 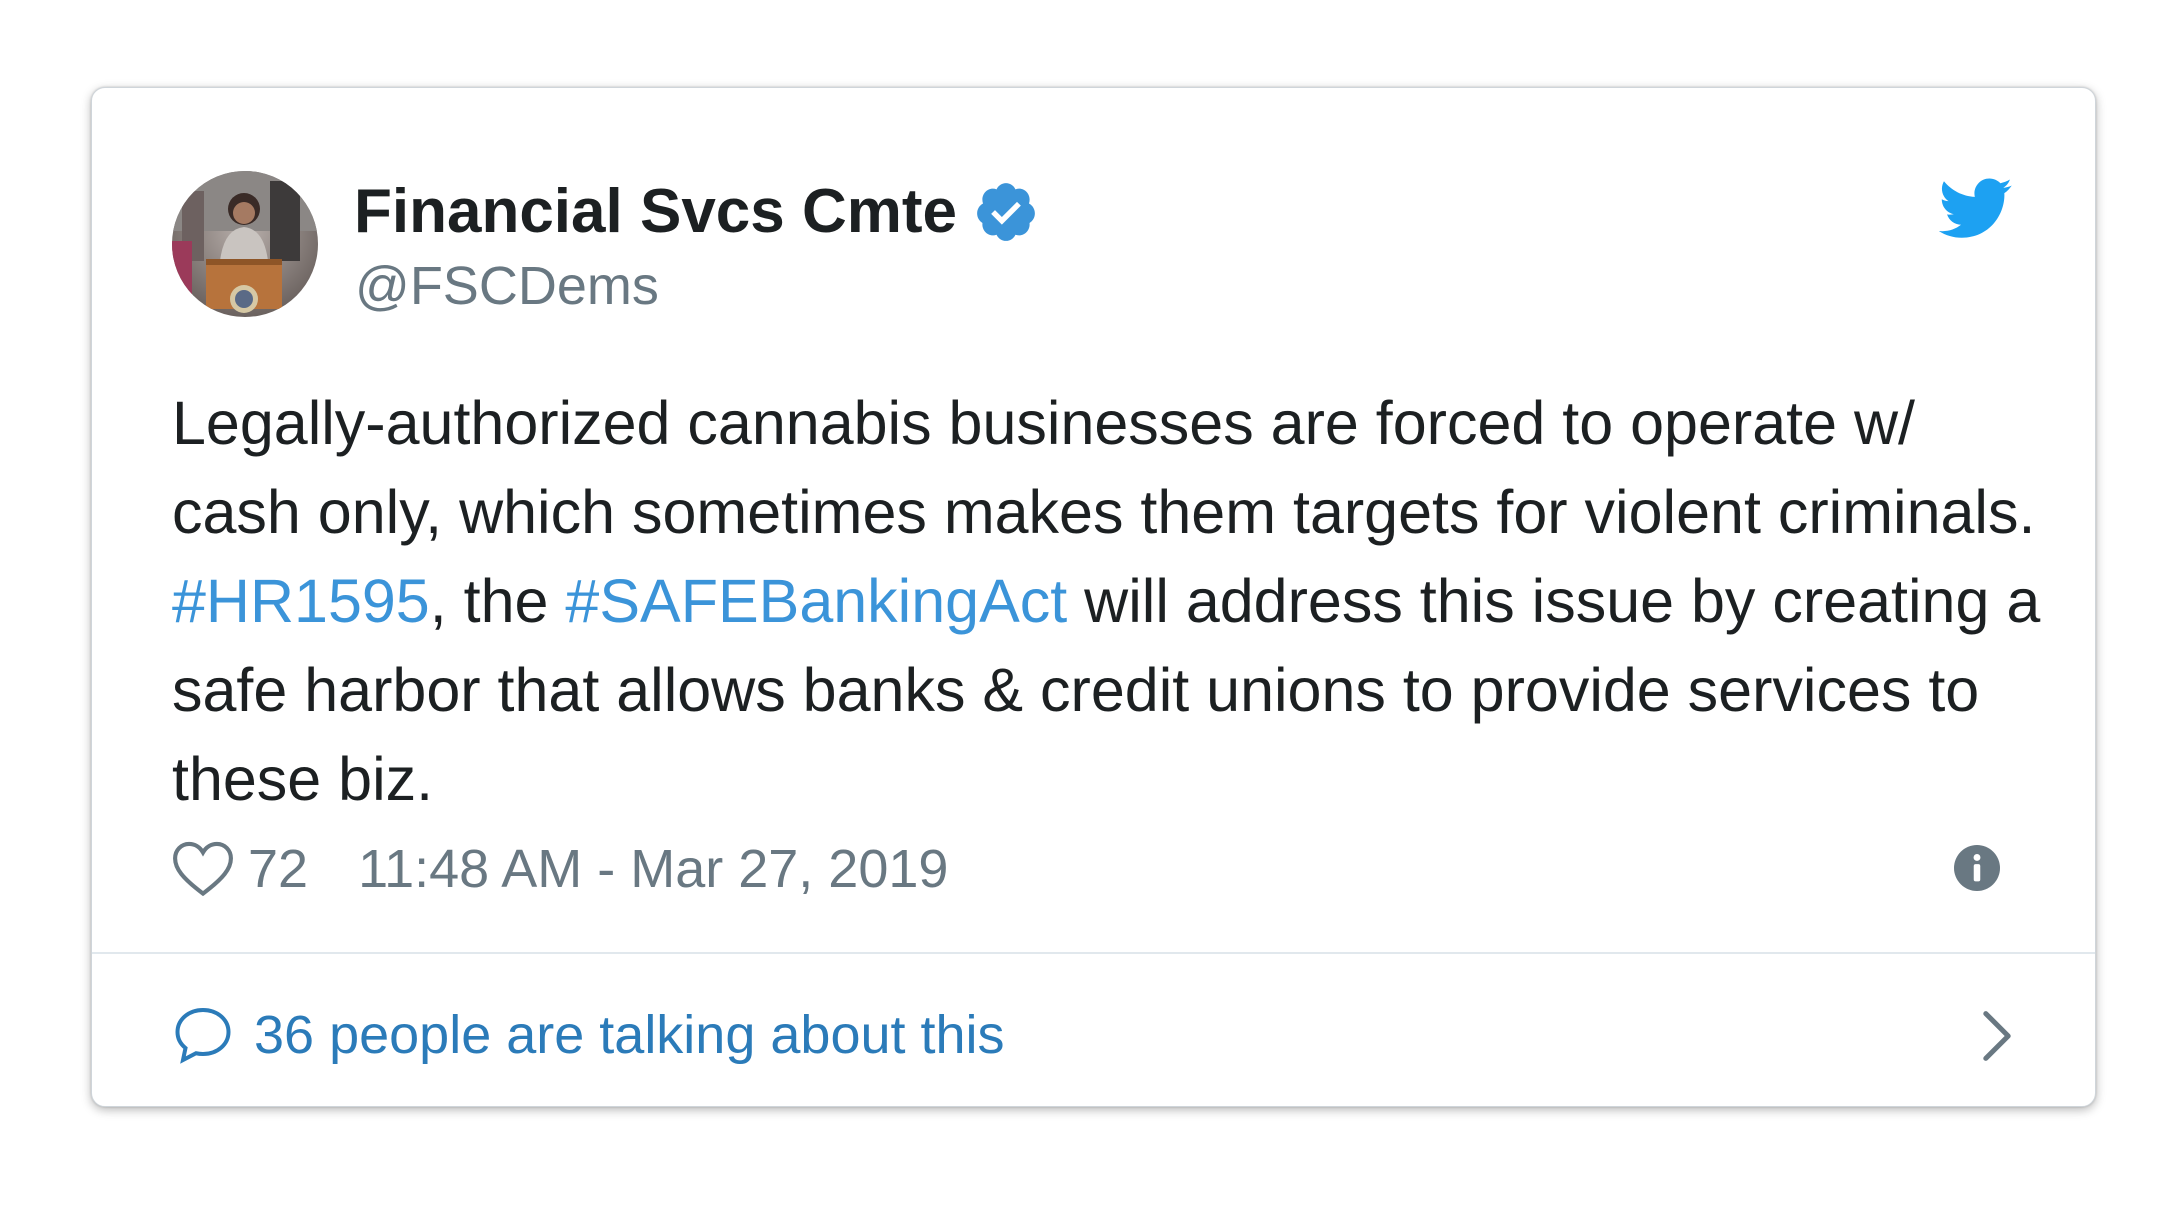 I want to click on verified-badge-icon, so click(x=1006, y=212).